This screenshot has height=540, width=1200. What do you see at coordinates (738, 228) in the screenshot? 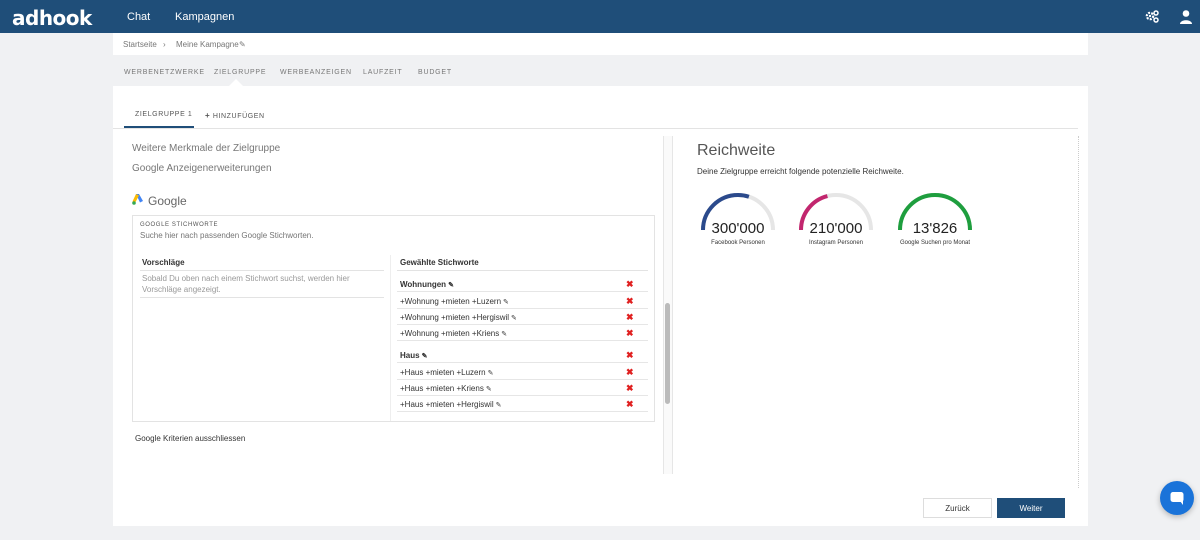
I see `gauge-value: 300'000` at bounding box center [738, 228].